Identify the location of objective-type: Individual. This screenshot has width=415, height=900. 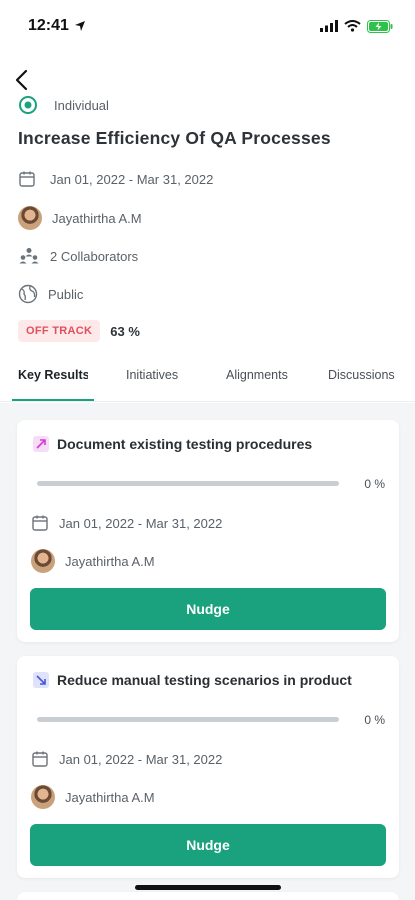
(63, 105).